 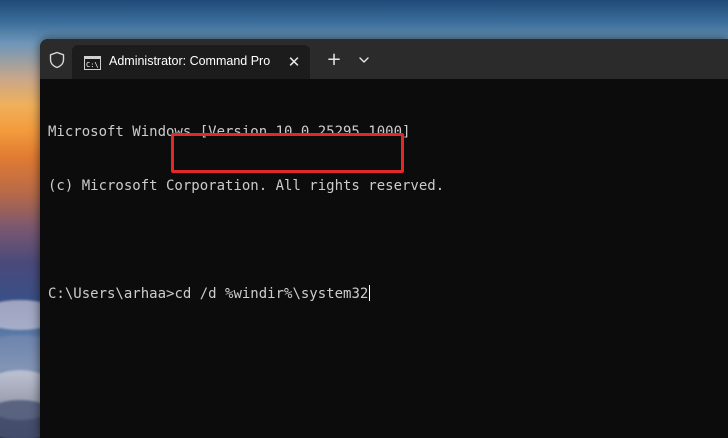 What do you see at coordinates (92, 65) in the screenshot?
I see `svg-text: C:\` at bounding box center [92, 65].